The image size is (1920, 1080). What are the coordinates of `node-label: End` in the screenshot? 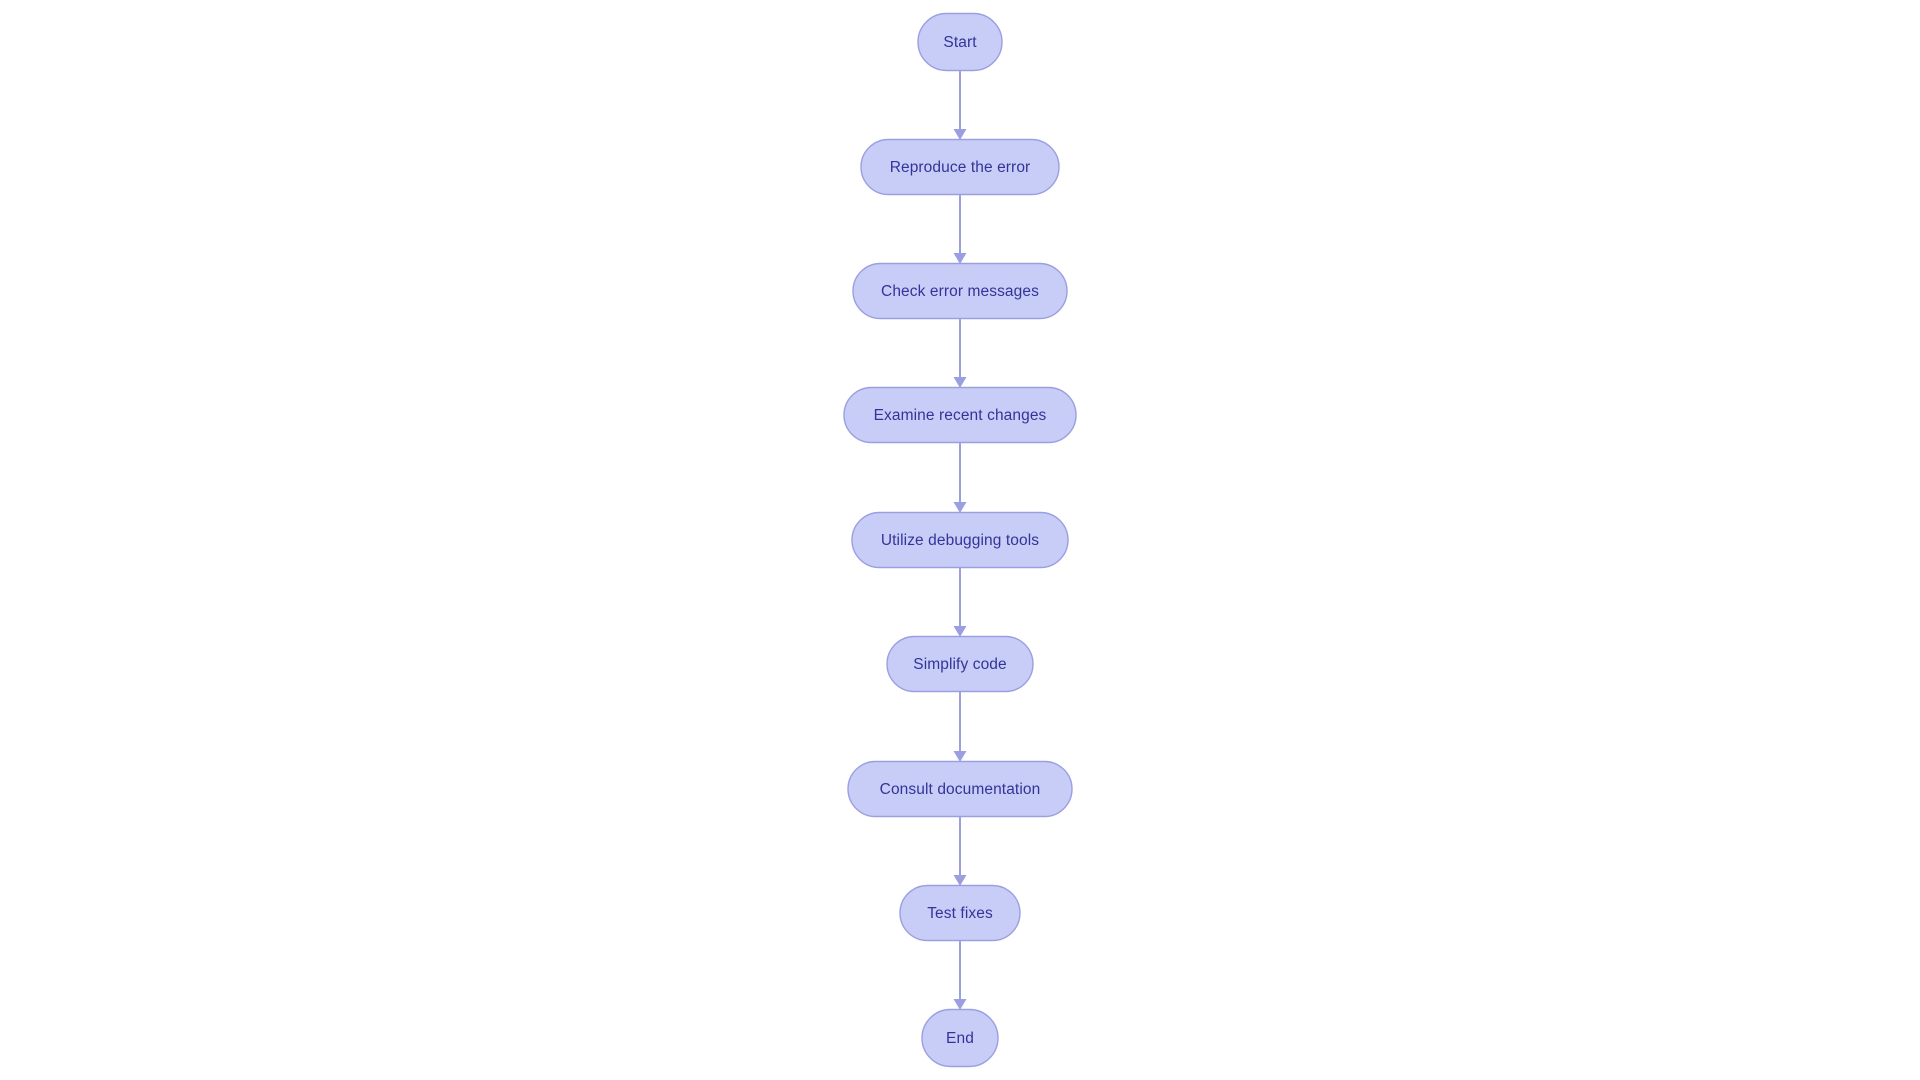 It's located at (960, 1038).